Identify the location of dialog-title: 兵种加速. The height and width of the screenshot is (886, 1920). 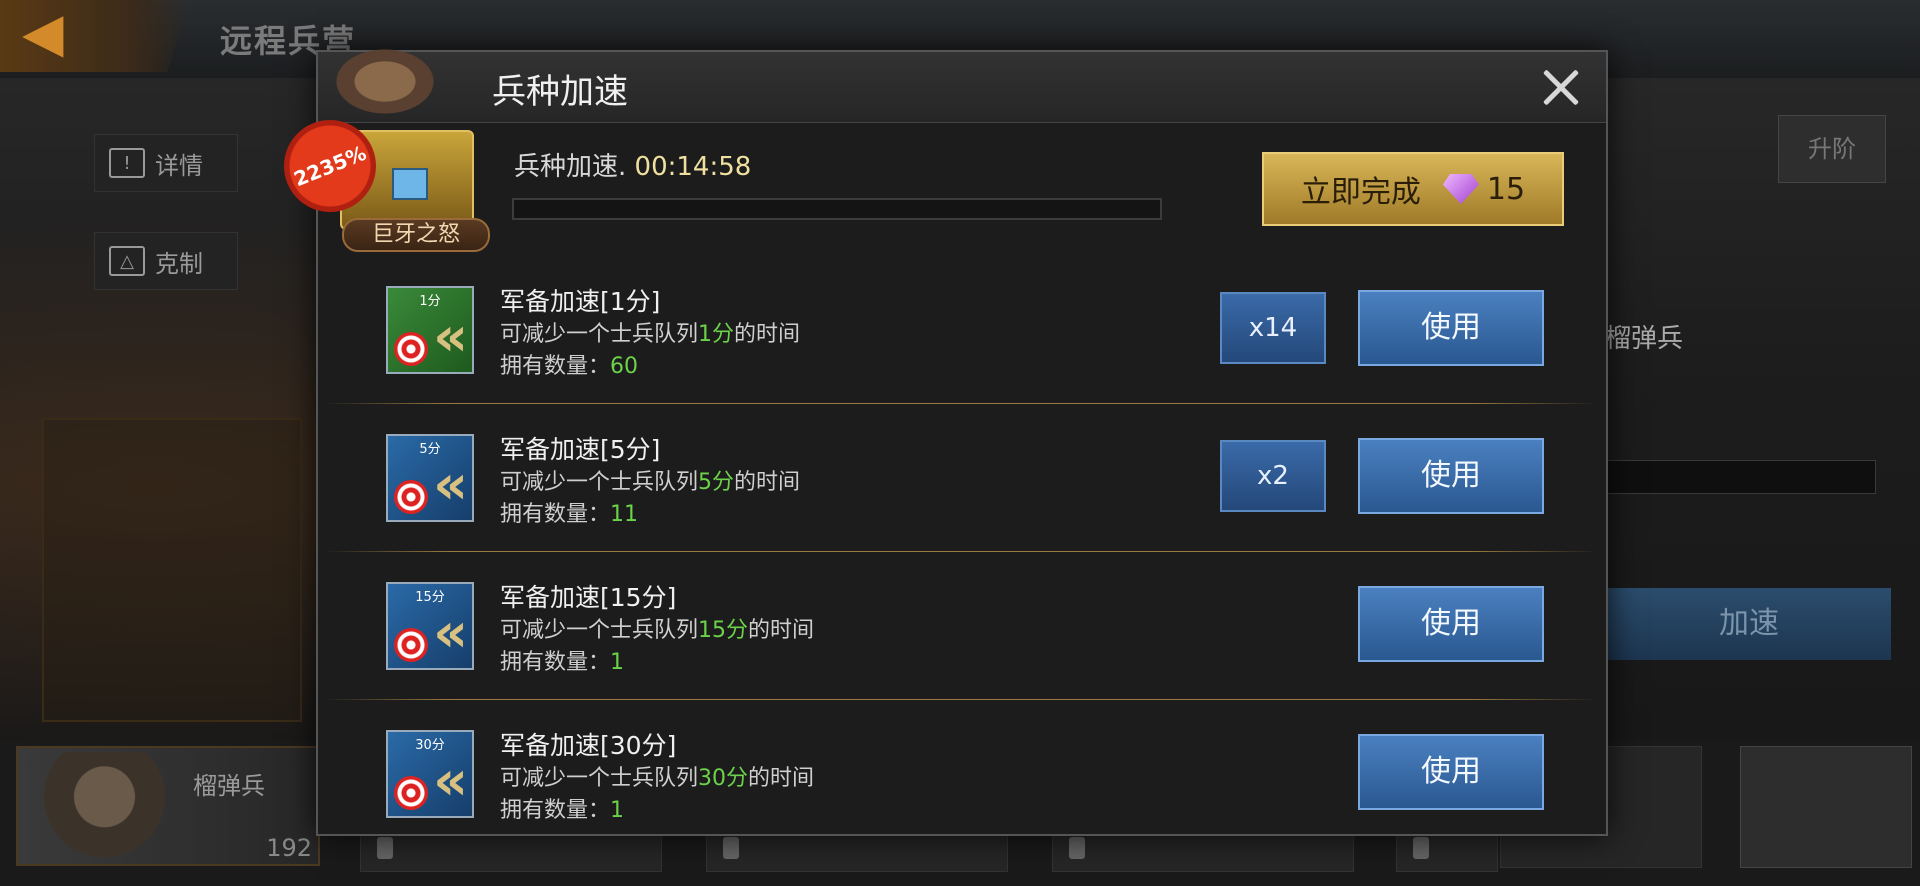
(560, 92).